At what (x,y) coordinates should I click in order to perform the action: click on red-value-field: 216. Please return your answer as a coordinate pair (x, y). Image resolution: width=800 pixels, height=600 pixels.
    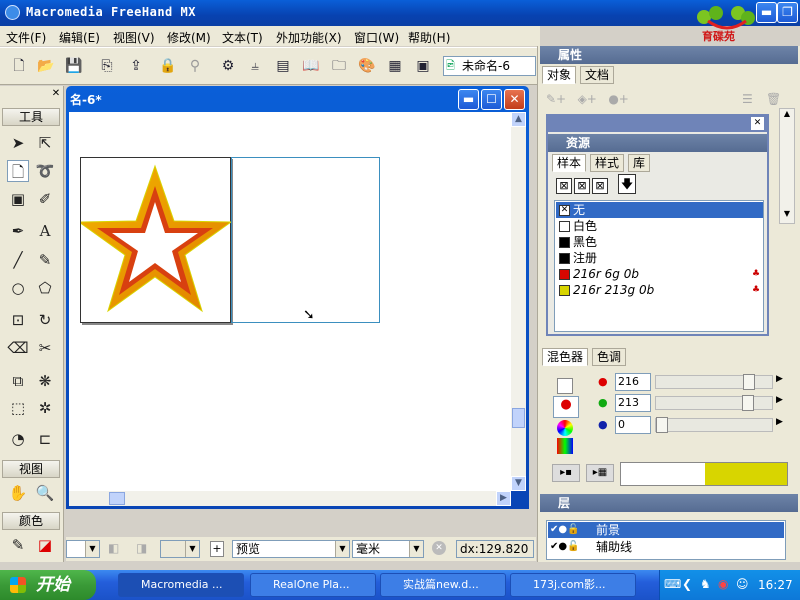
    Looking at the image, I should click on (633, 382).